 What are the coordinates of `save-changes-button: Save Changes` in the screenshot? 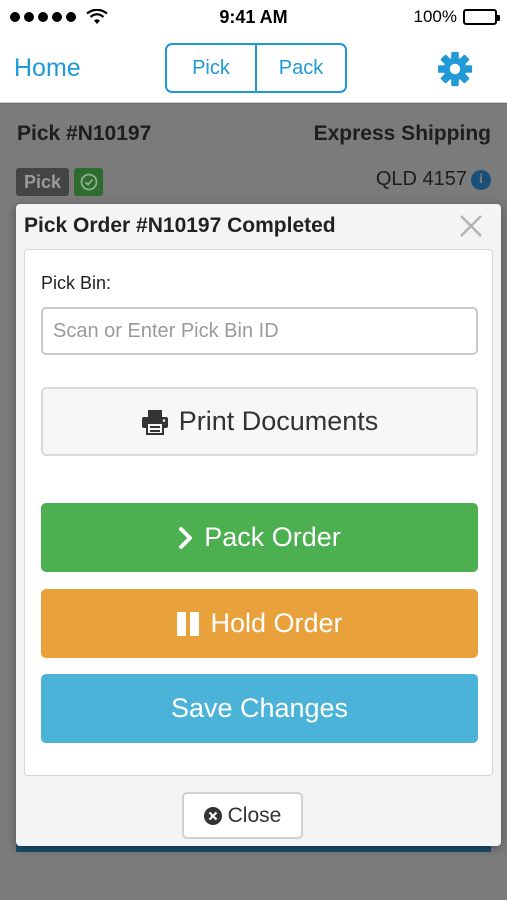 It's located at (259, 708).